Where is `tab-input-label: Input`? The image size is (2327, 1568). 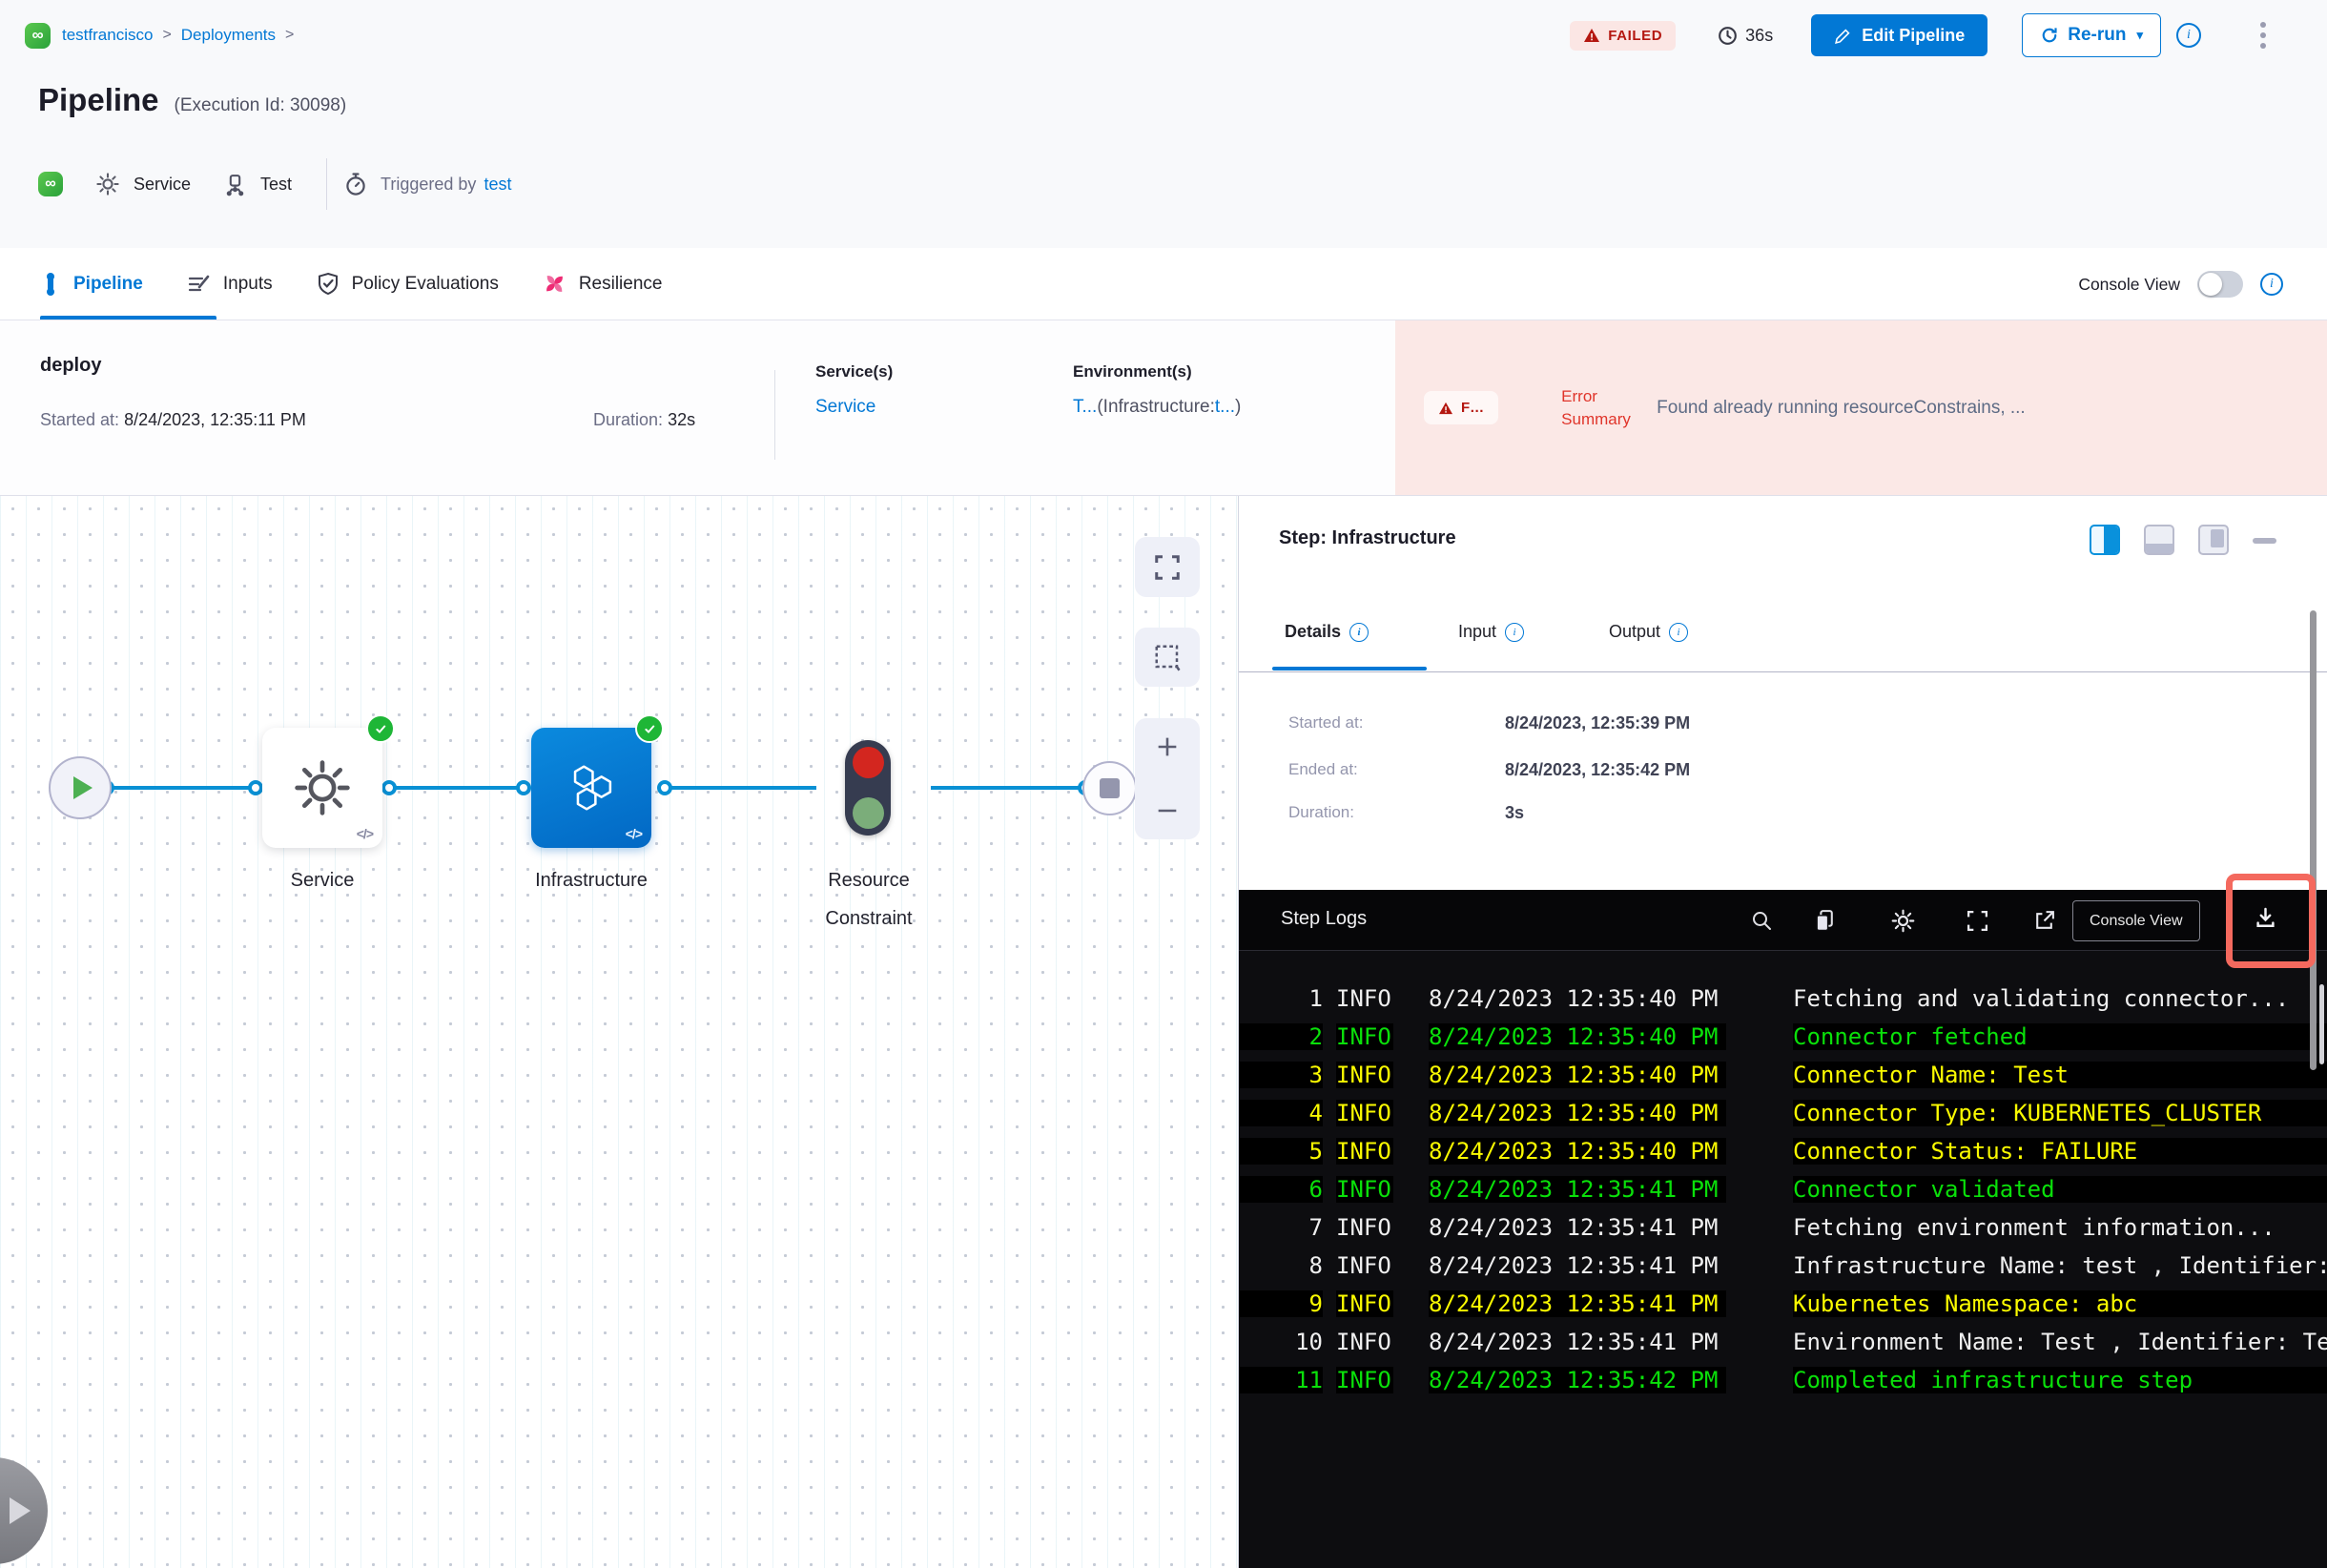 tab-input-label: Input is located at coordinates (1477, 631).